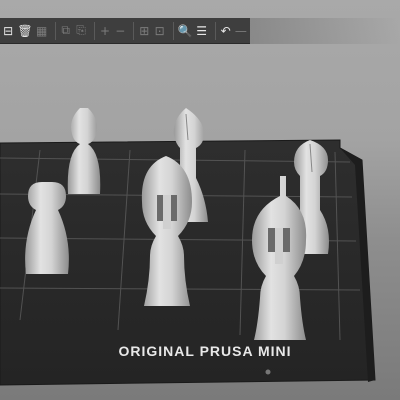  Describe the element at coordinates (144, 31) in the screenshot. I see `split-objects-icon: ⊞` at that location.